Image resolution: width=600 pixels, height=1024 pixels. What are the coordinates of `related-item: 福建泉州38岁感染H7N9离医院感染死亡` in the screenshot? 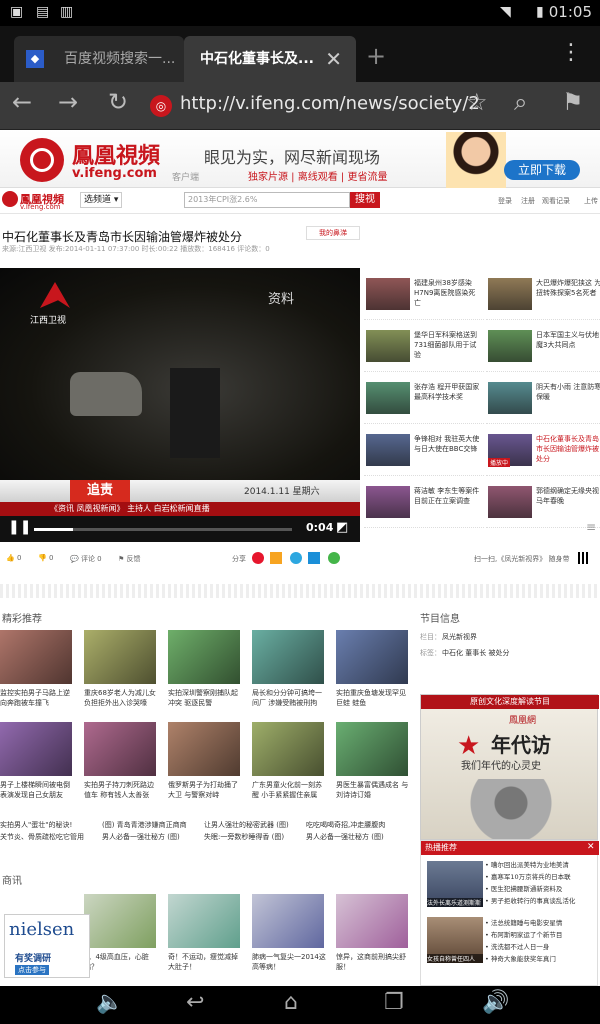 It's located at (424, 296).